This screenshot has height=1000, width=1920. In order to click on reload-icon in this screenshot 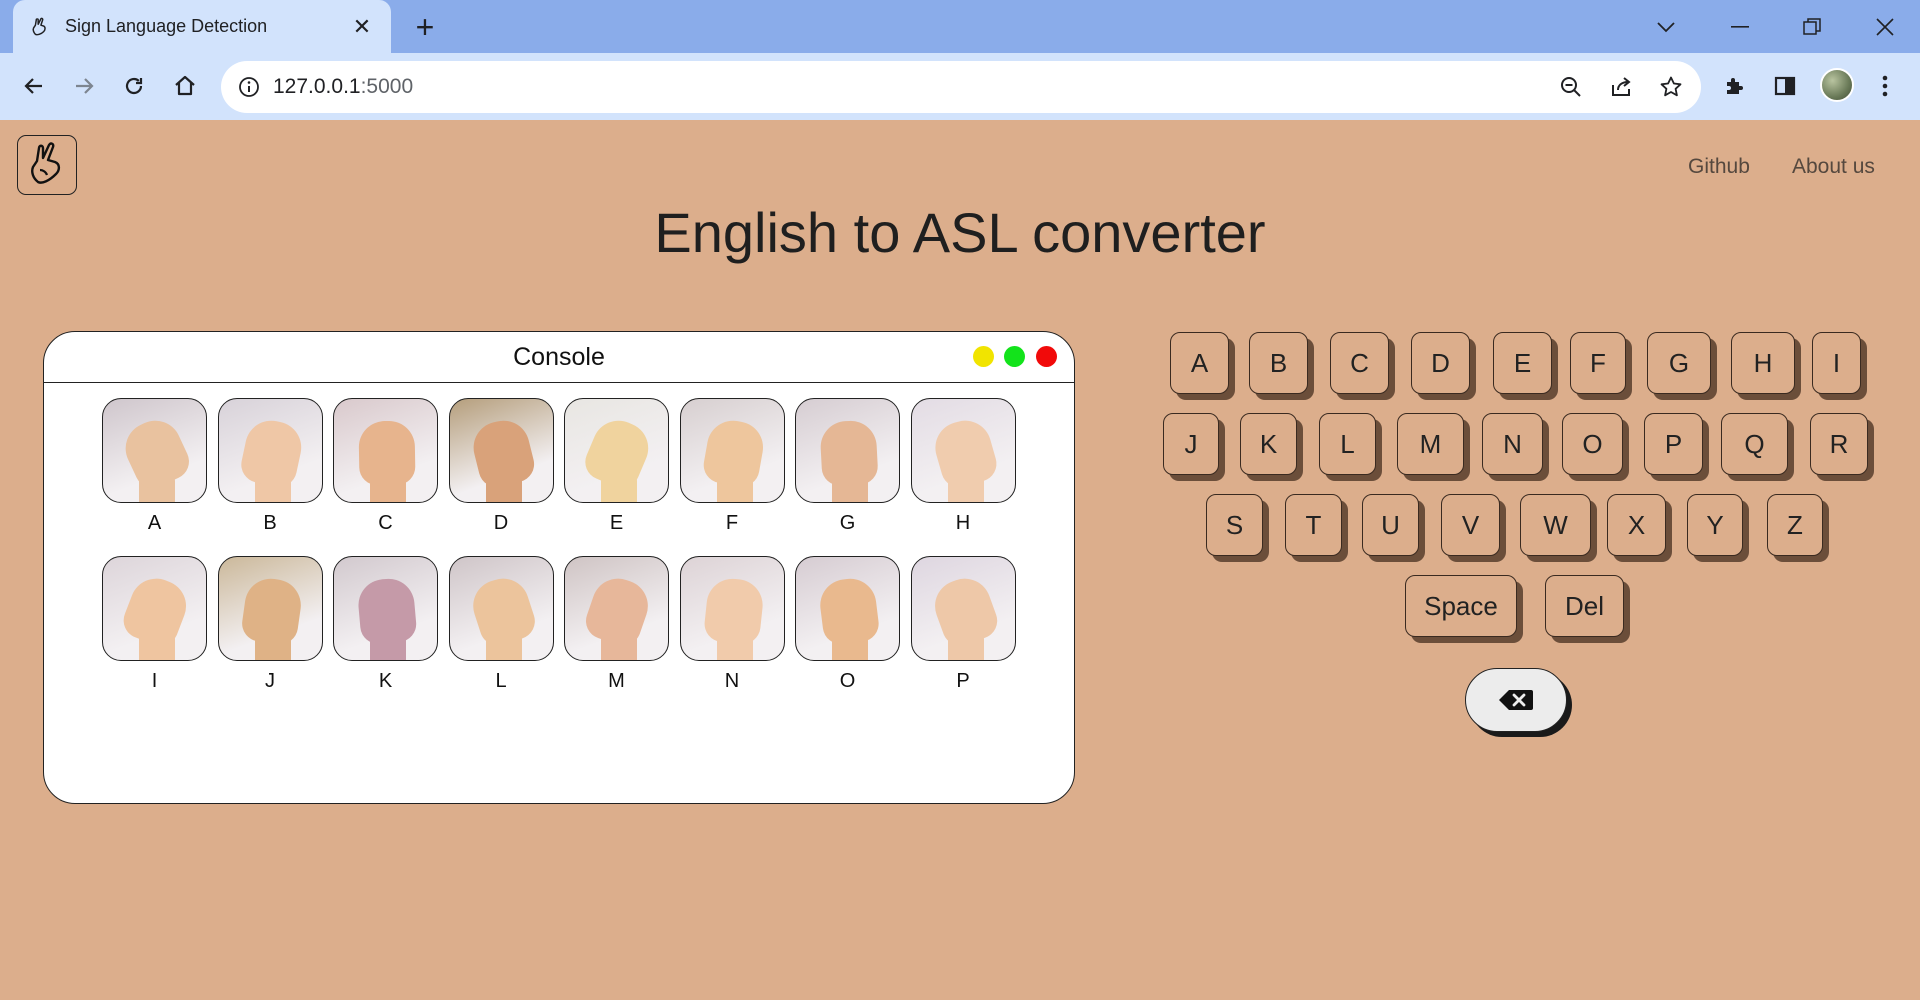, I will do `click(134, 86)`.